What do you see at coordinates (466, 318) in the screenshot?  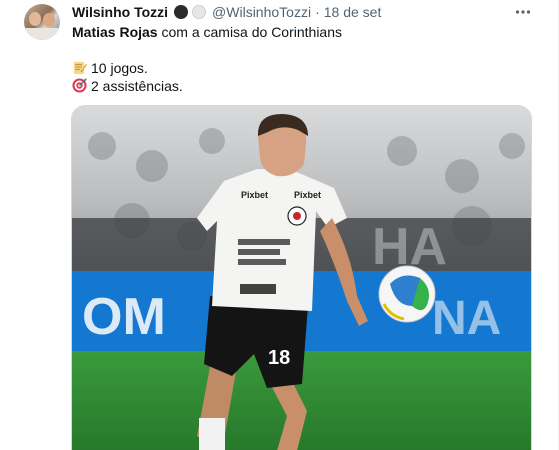 I see `svg-text: NA` at bounding box center [466, 318].